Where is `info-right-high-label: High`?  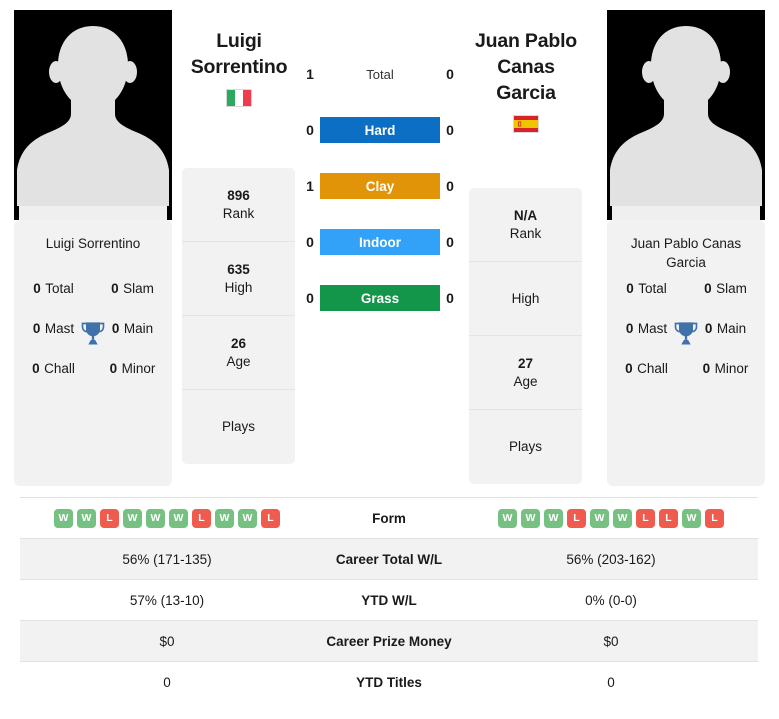
info-right-high-label: High is located at coordinates (525, 298).